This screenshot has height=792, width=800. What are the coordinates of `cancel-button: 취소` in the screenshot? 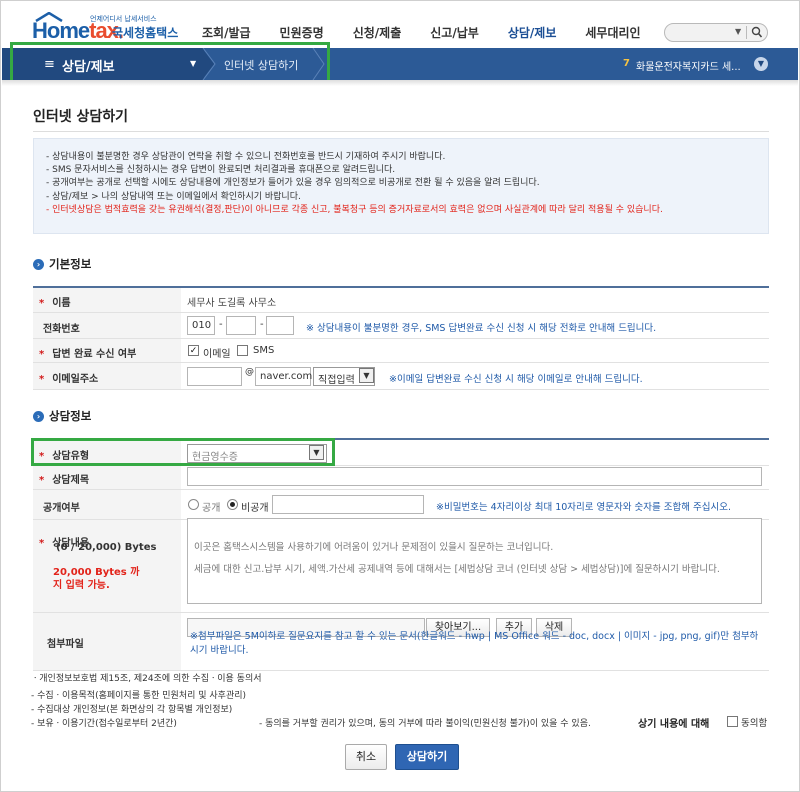 It's located at (366, 757).